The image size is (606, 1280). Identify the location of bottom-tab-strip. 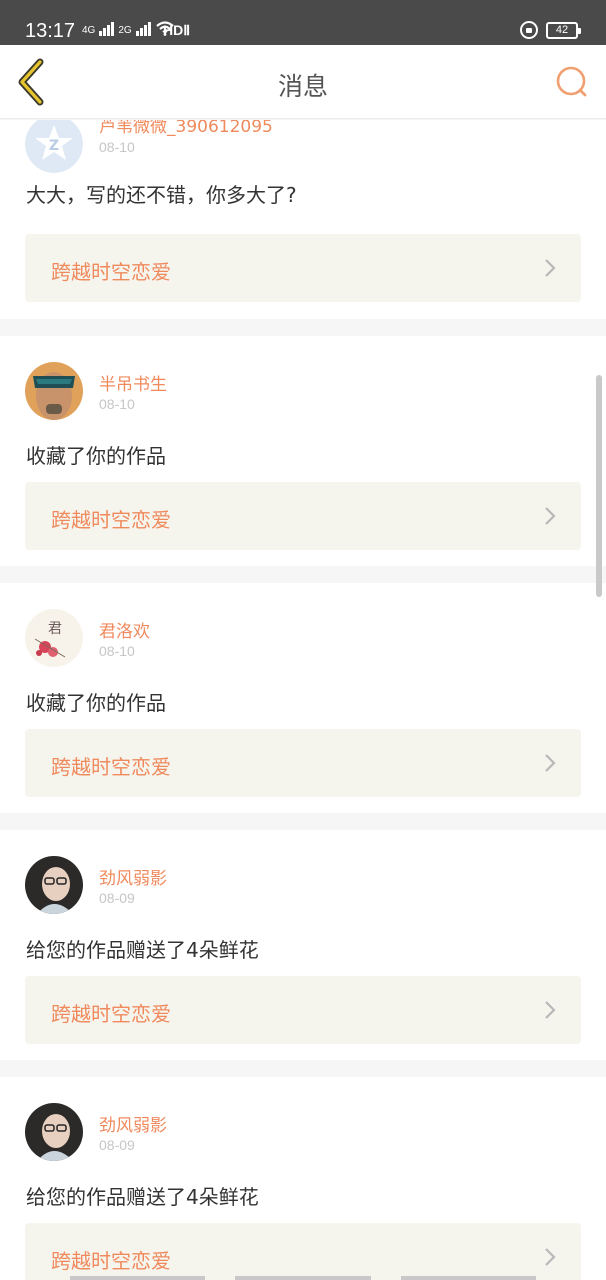
(303, 1278).